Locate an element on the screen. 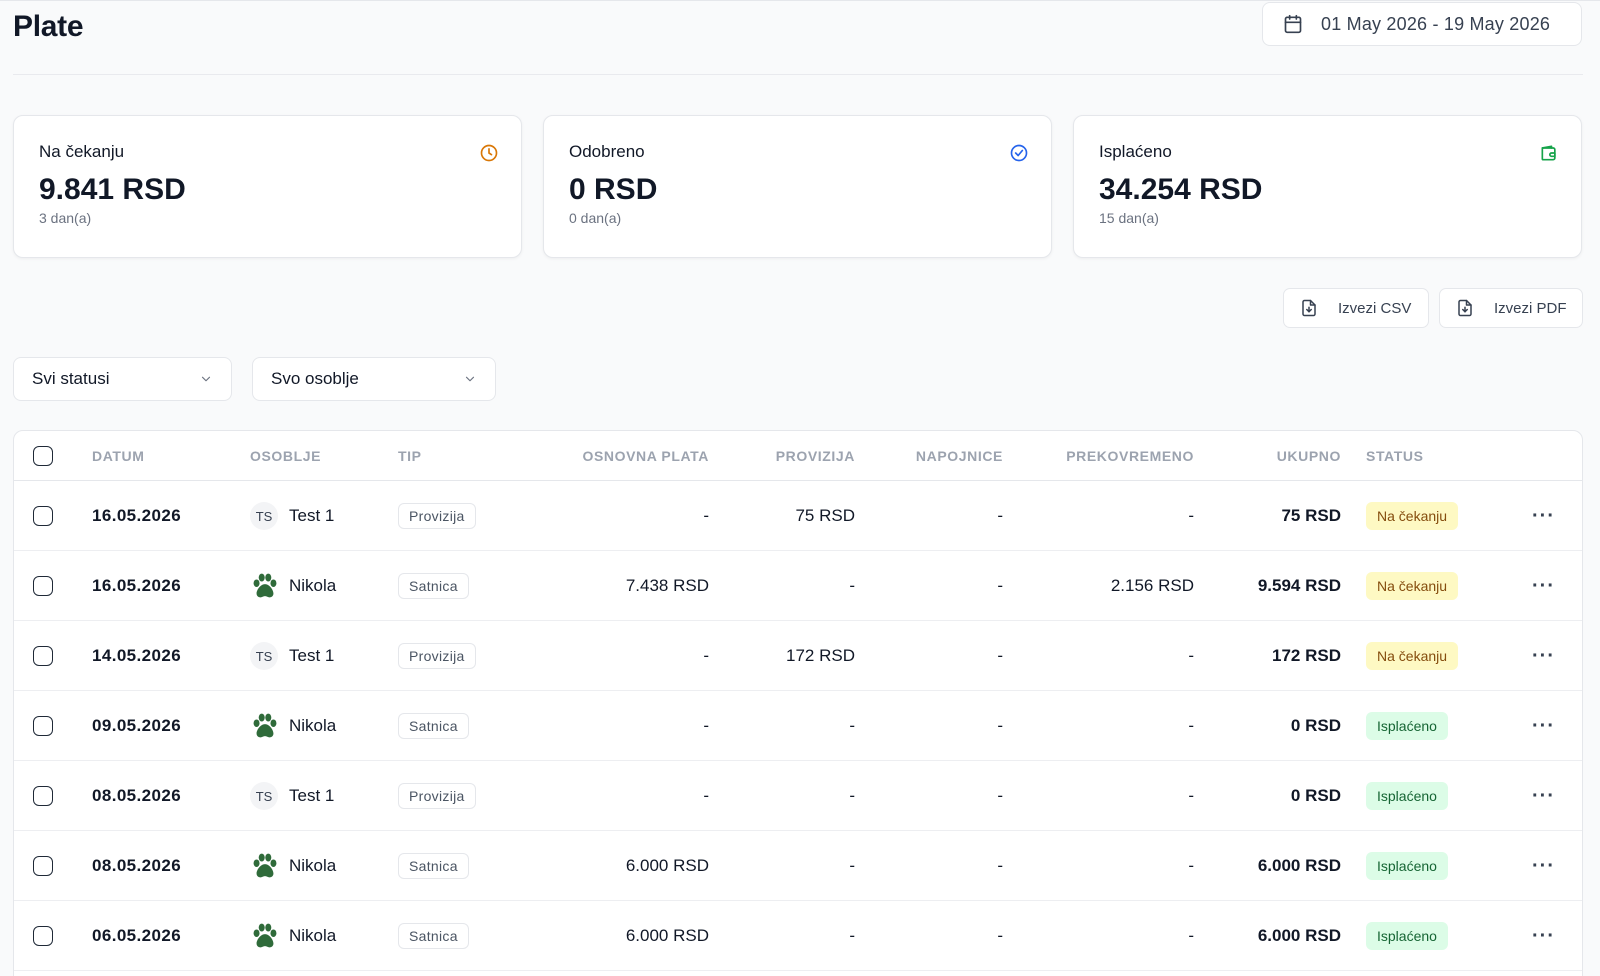 This screenshot has height=976, width=1600. card-label: Na čekanju is located at coordinates (82, 151).